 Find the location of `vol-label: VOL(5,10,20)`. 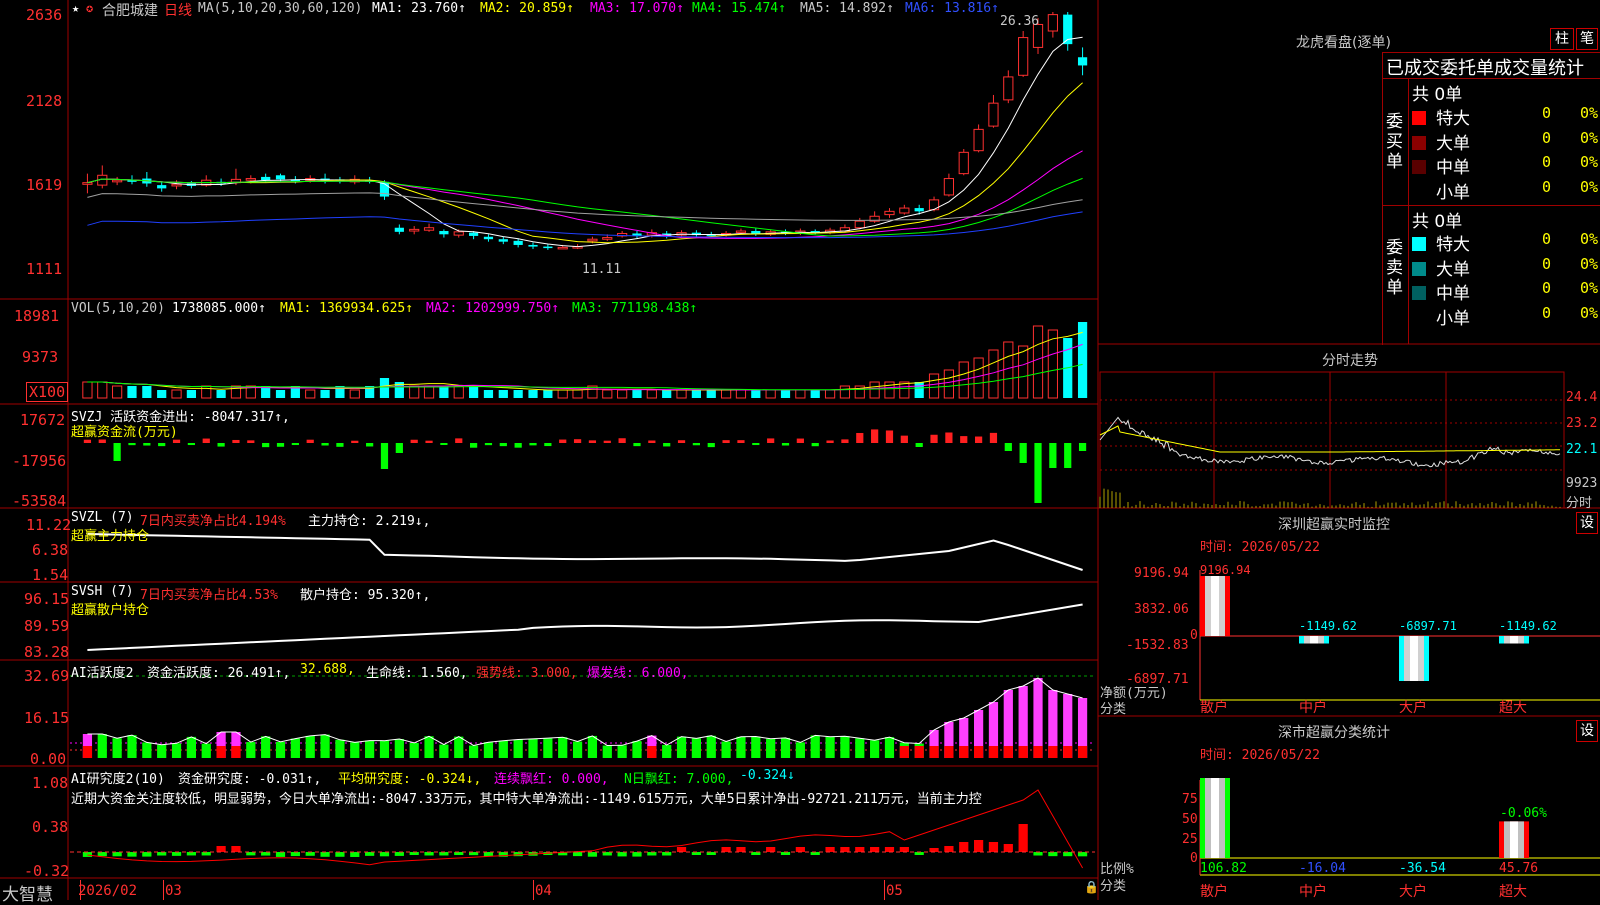

vol-label: VOL(5,10,20) is located at coordinates (118, 308).